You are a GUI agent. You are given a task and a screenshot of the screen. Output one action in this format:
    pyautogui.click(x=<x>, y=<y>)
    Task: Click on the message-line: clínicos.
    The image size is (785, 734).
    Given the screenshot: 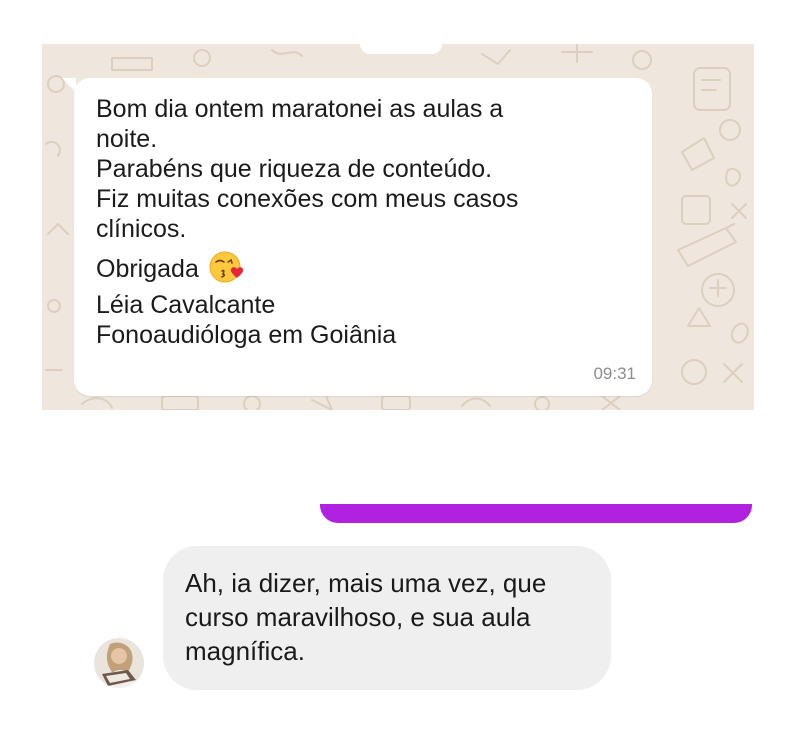 What is the action you would take?
    pyautogui.click(x=141, y=229)
    